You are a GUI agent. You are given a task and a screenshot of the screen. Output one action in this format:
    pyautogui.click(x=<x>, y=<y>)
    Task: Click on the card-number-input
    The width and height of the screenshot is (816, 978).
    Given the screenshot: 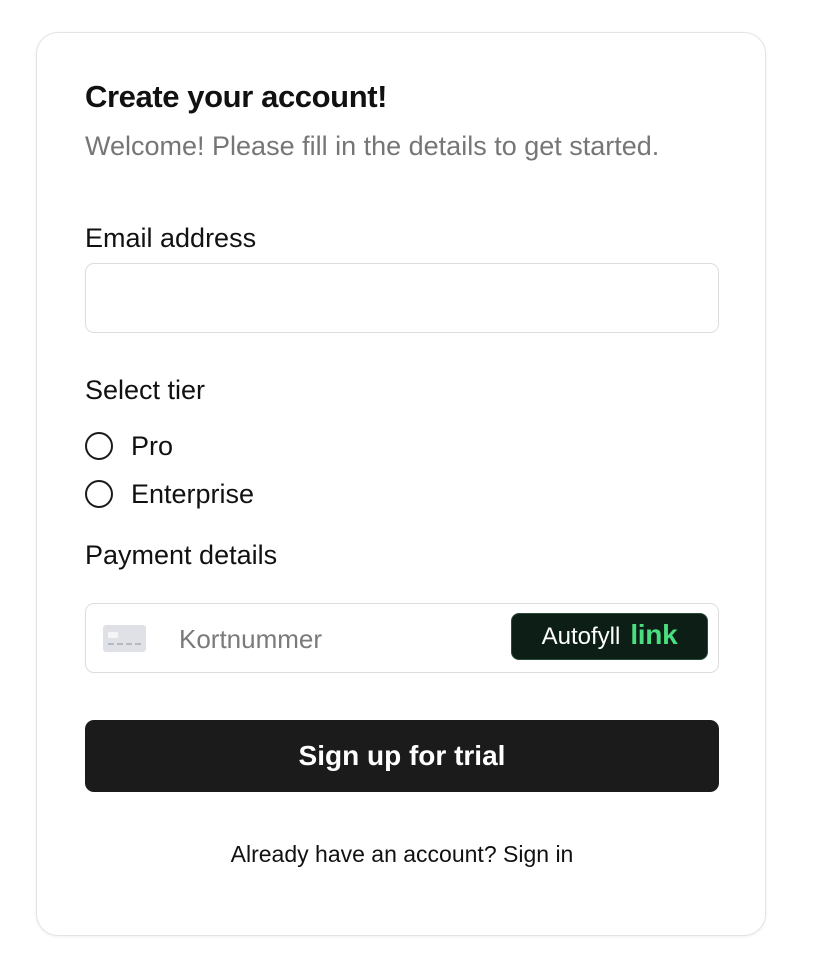 What is the action you would take?
    pyautogui.click(x=339, y=639)
    